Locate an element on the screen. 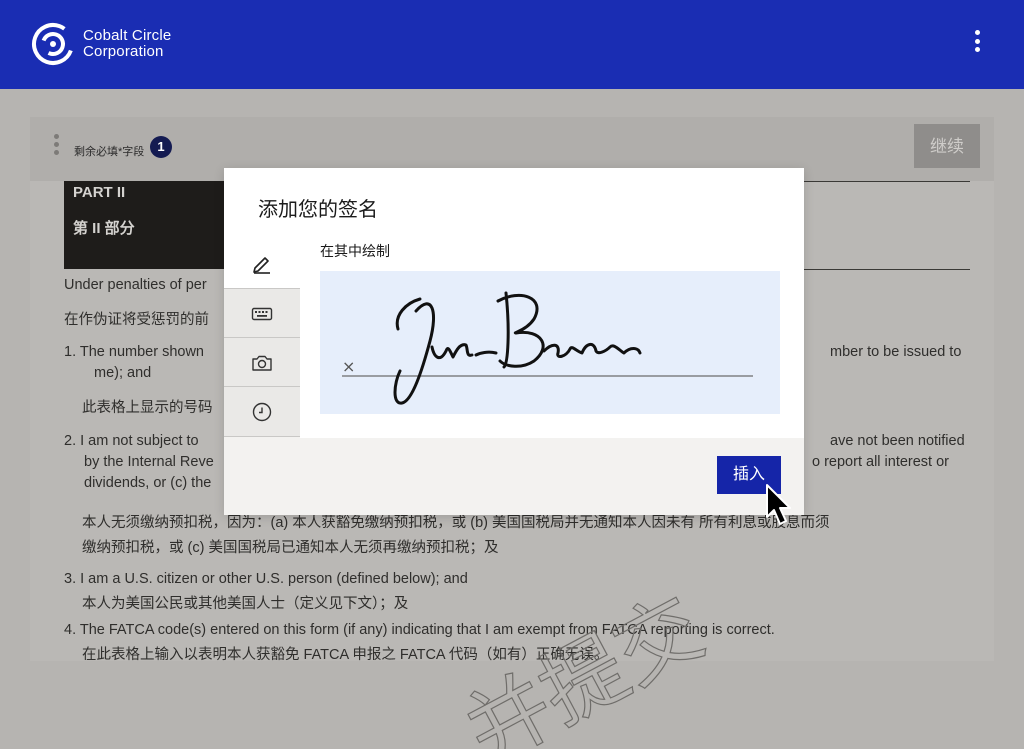  app-header: Cobalt Circle Corporation is located at coordinates (512, 44).